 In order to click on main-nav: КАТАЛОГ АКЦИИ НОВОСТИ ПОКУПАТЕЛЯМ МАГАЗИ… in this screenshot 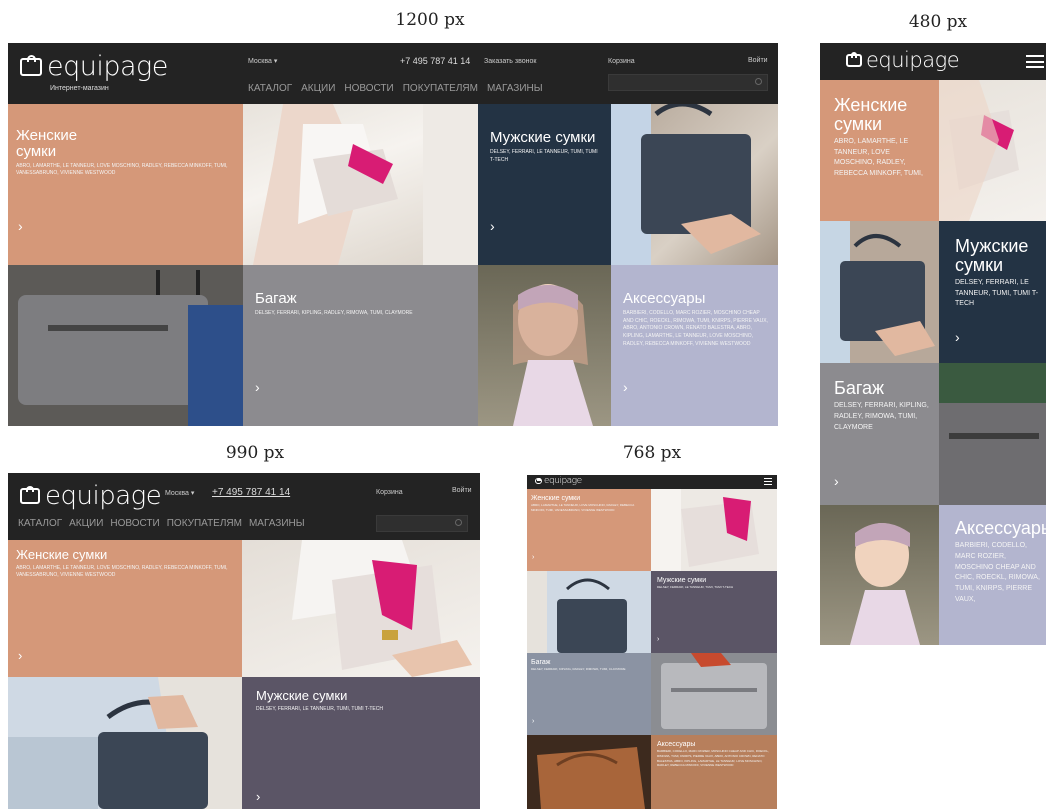, I will do `click(161, 523)`.